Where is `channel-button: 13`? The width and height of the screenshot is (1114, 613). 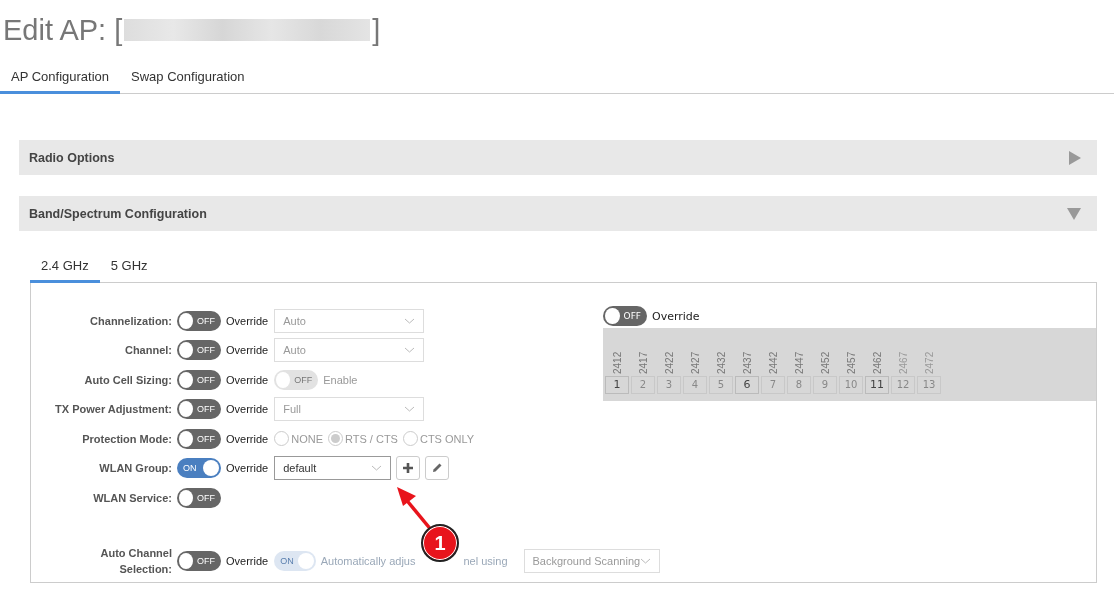
channel-button: 13 is located at coordinates (929, 385).